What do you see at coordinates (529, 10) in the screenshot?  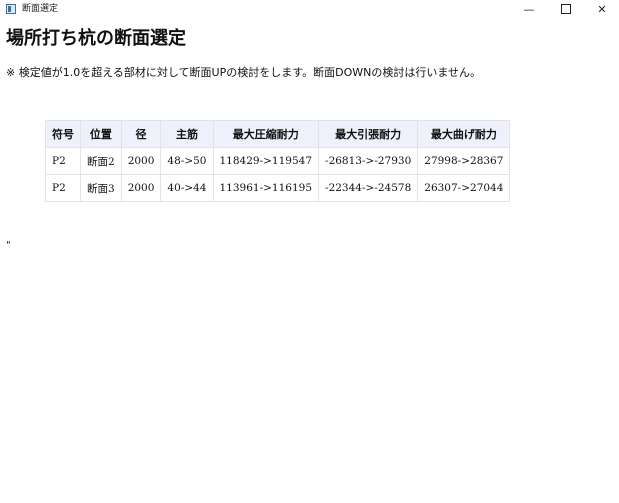 I see `minimize-button: —` at bounding box center [529, 10].